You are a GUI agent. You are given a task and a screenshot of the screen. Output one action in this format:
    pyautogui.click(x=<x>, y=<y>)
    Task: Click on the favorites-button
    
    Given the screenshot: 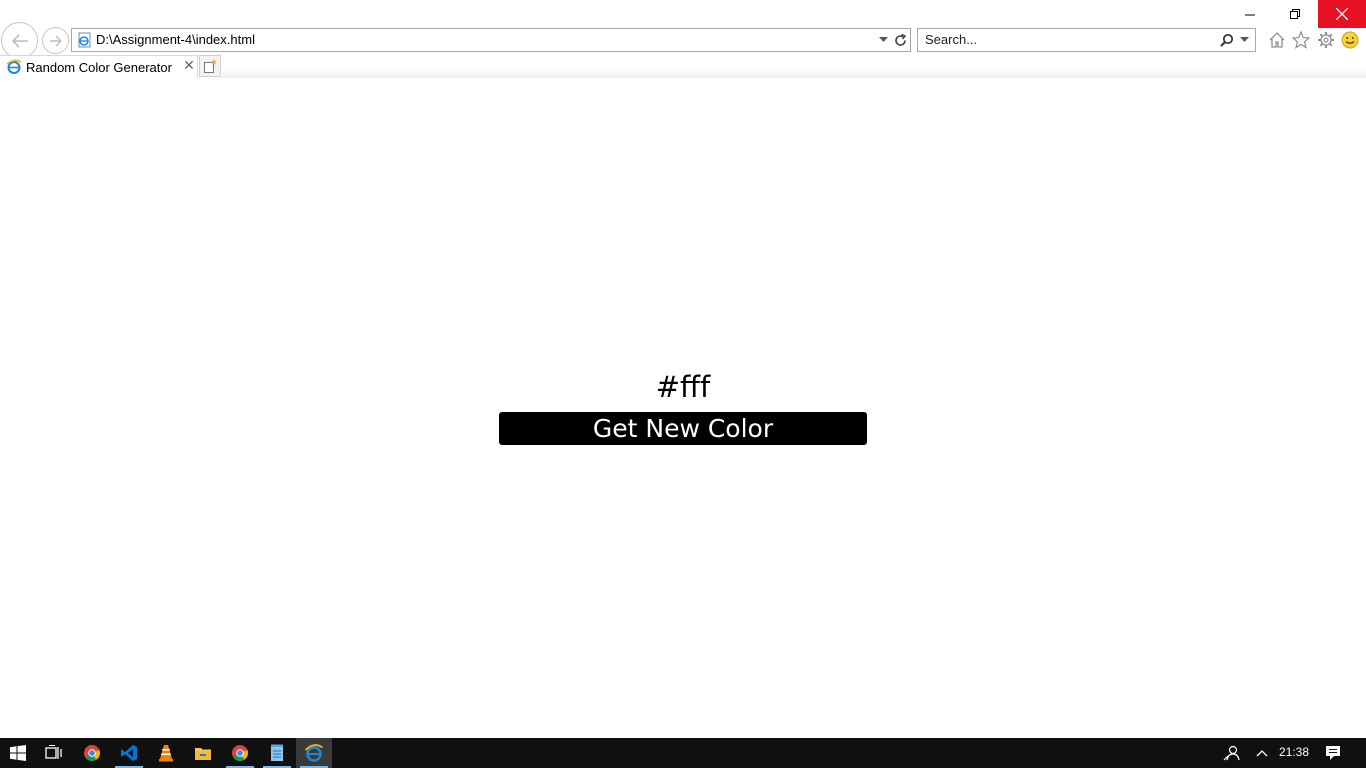 What is the action you would take?
    pyautogui.click(x=1301, y=40)
    